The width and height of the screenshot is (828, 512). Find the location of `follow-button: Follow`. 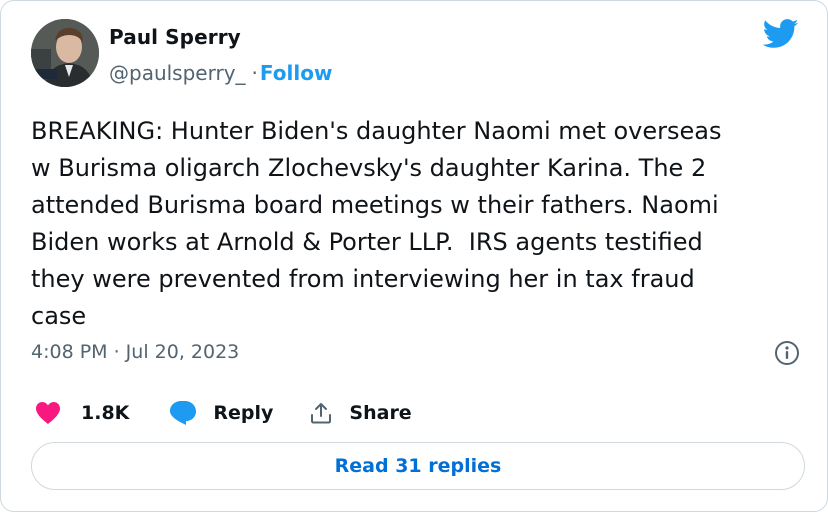

follow-button: Follow is located at coordinates (296, 73).